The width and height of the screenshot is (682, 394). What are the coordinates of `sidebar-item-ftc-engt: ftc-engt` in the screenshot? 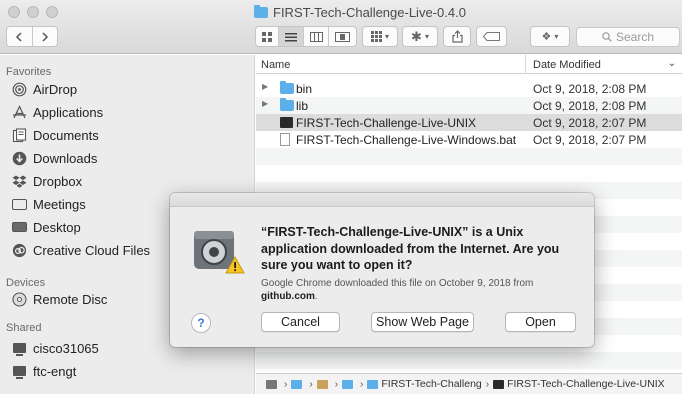 It's located at (43, 371).